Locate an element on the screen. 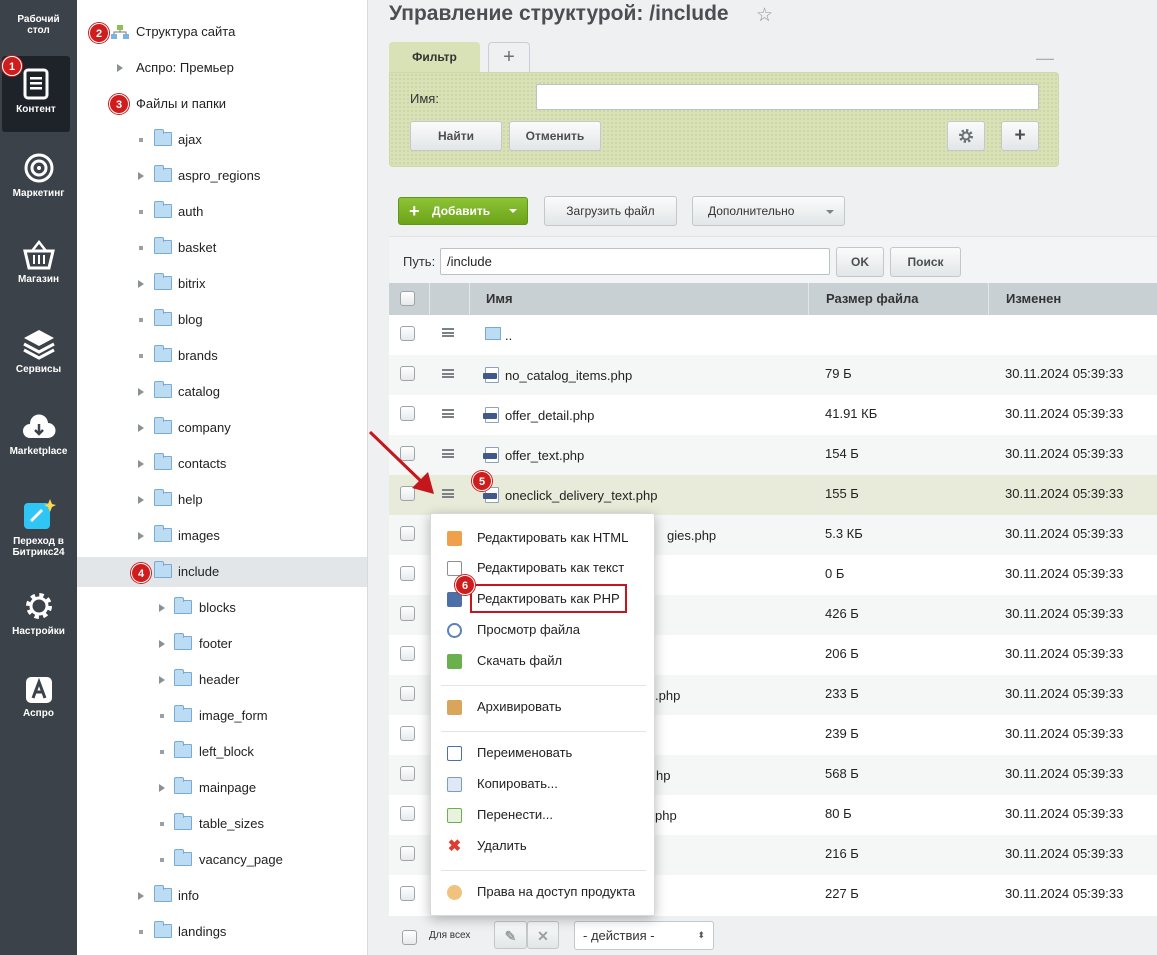 This screenshot has height=955, width=1157. file-name: .. is located at coordinates (508, 336).